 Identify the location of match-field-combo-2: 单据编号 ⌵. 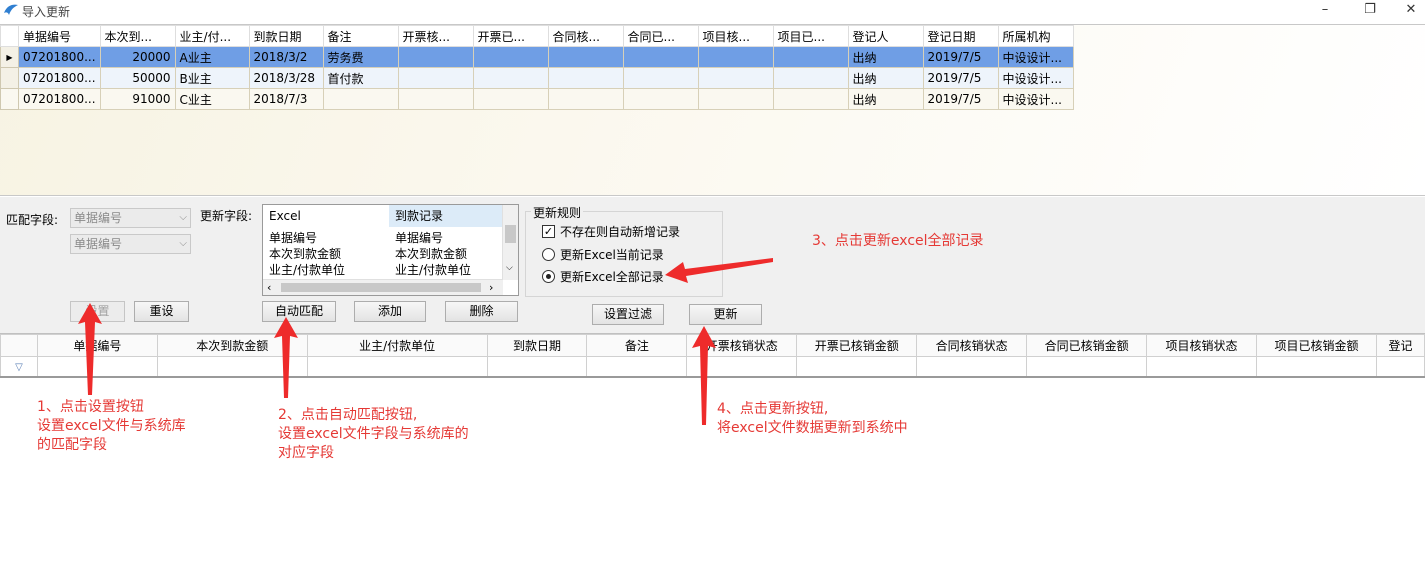
(130, 244).